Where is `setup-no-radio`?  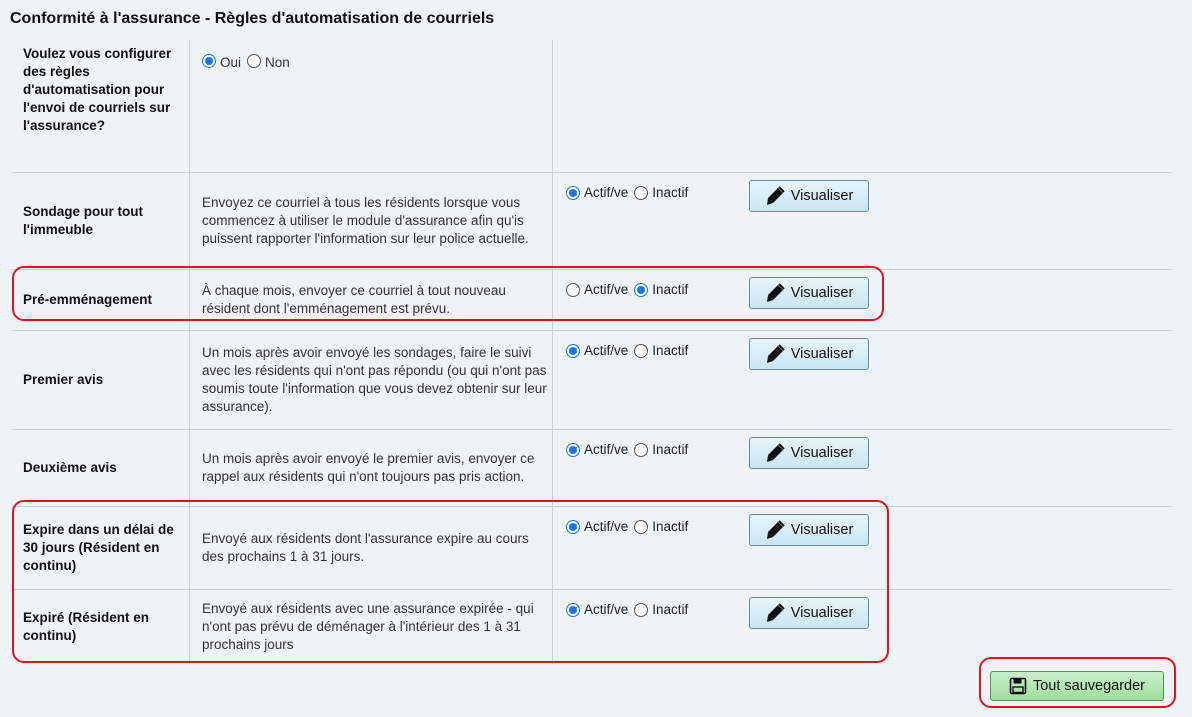
setup-no-radio is located at coordinates (254, 61).